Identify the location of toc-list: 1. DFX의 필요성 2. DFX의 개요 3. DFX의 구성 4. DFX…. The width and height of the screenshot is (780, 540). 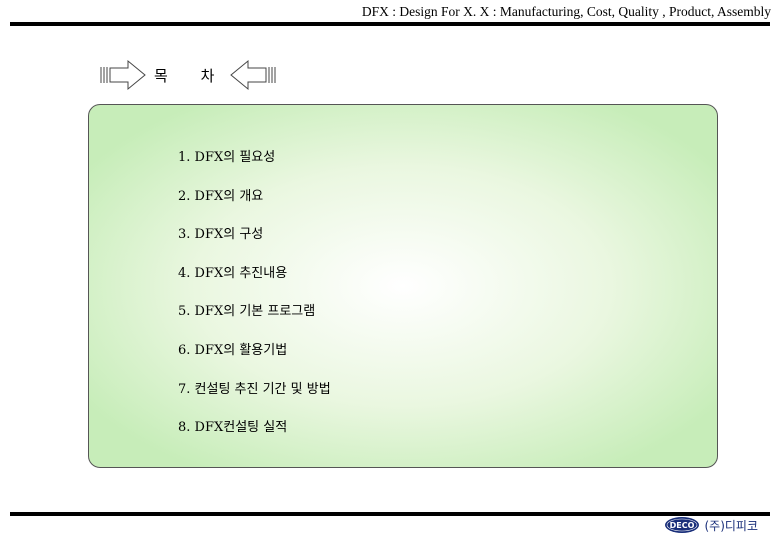
(254, 300).